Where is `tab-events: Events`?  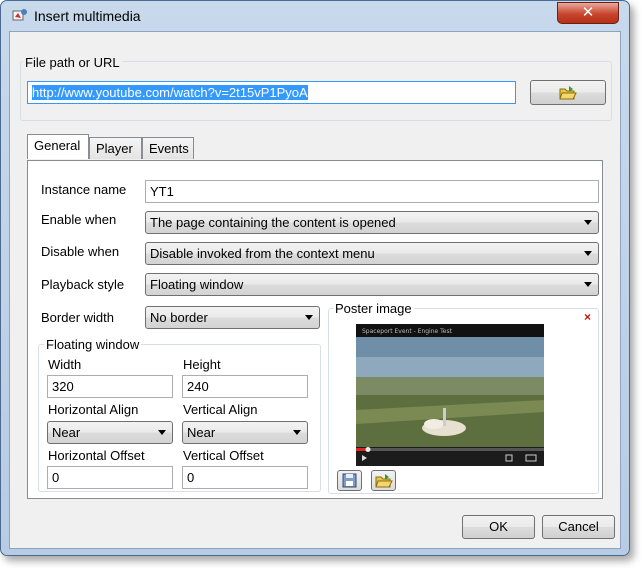 tab-events: Events is located at coordinates (168, 148).